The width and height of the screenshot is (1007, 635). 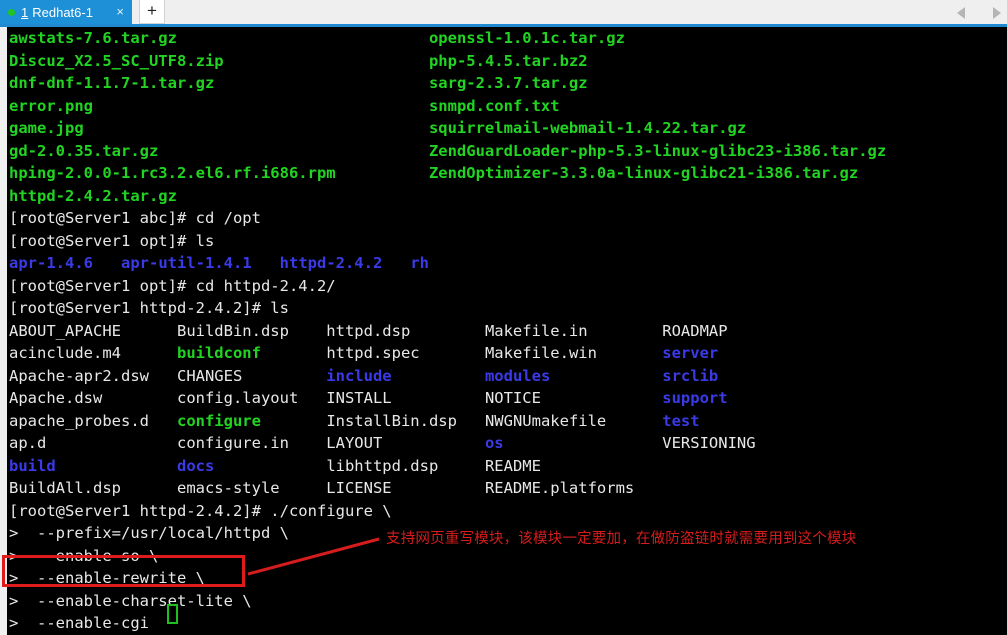 What do you see at coordinates (93, 195) in the screenshot?
I see `terminal-text: httpd-2.4.2.tar.gz` at bounding box center [93, 195].